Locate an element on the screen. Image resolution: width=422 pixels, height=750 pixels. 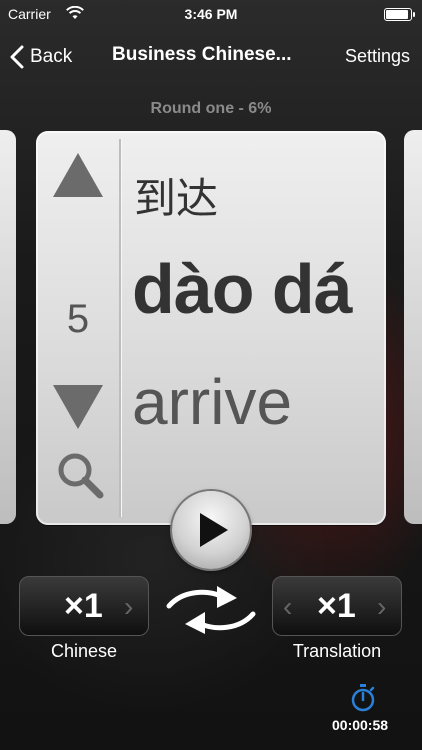
play-button is located at coordinates (211, 530).